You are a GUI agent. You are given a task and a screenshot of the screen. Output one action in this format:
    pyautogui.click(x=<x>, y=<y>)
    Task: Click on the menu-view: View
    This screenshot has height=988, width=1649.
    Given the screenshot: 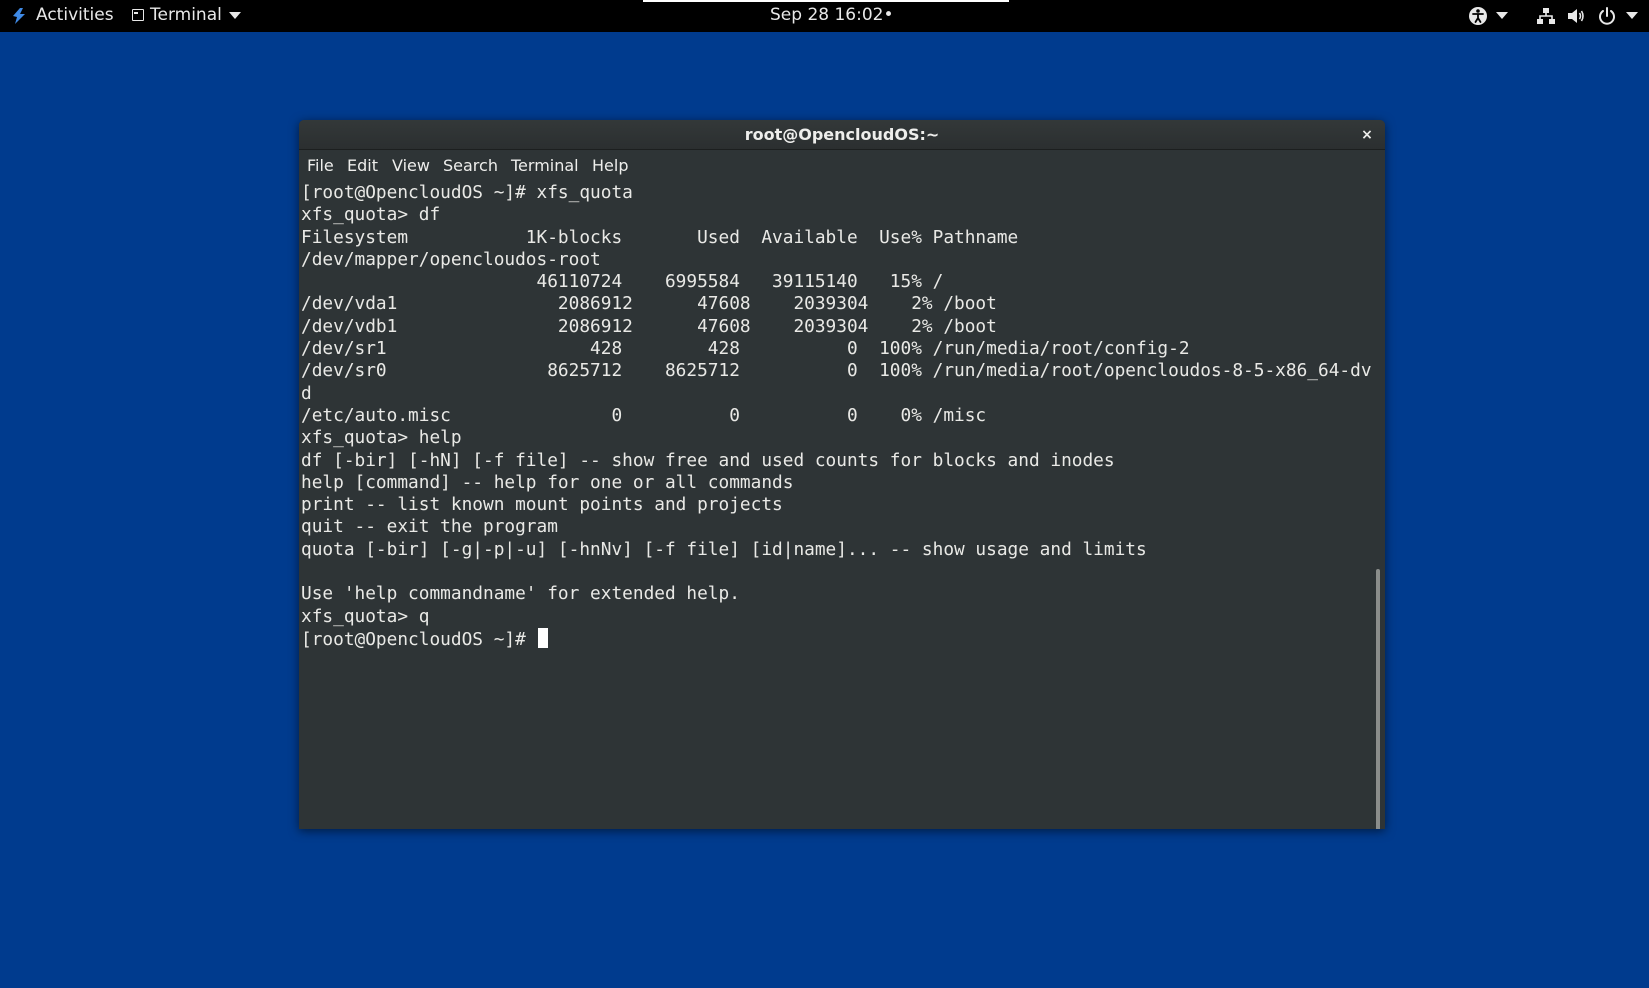 What is the action you would take?
    pyautogui.click(x=411, y=166)
    